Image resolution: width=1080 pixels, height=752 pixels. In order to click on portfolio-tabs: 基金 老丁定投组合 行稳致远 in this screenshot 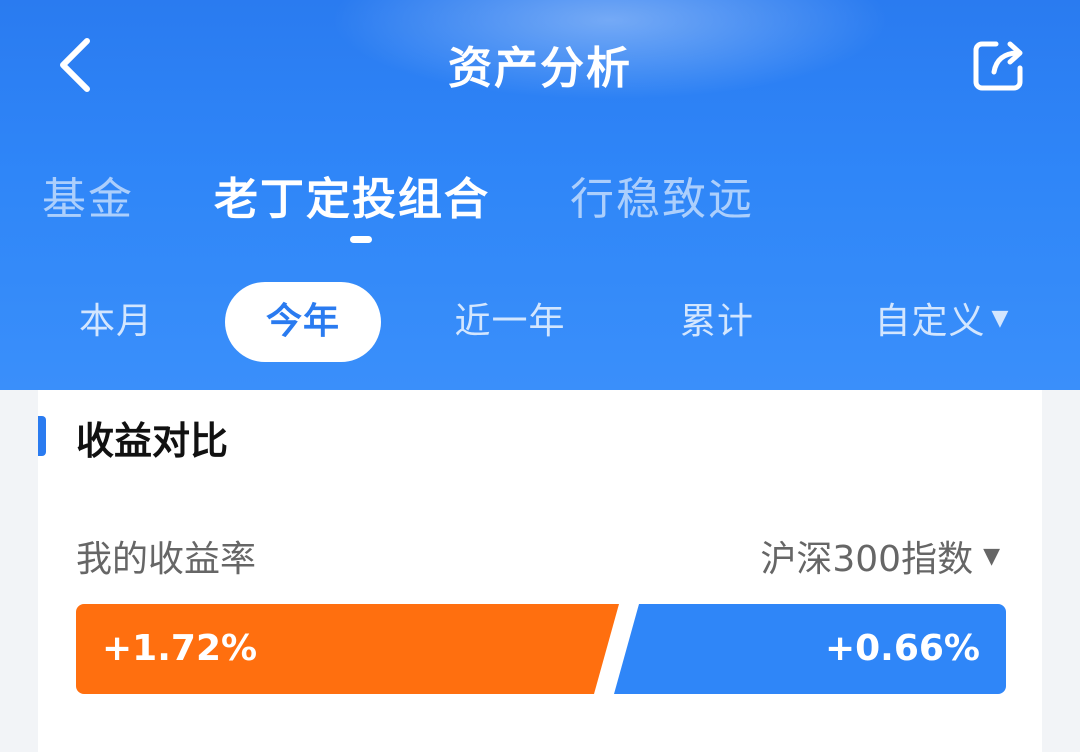, I will do `click(438, 195)`.